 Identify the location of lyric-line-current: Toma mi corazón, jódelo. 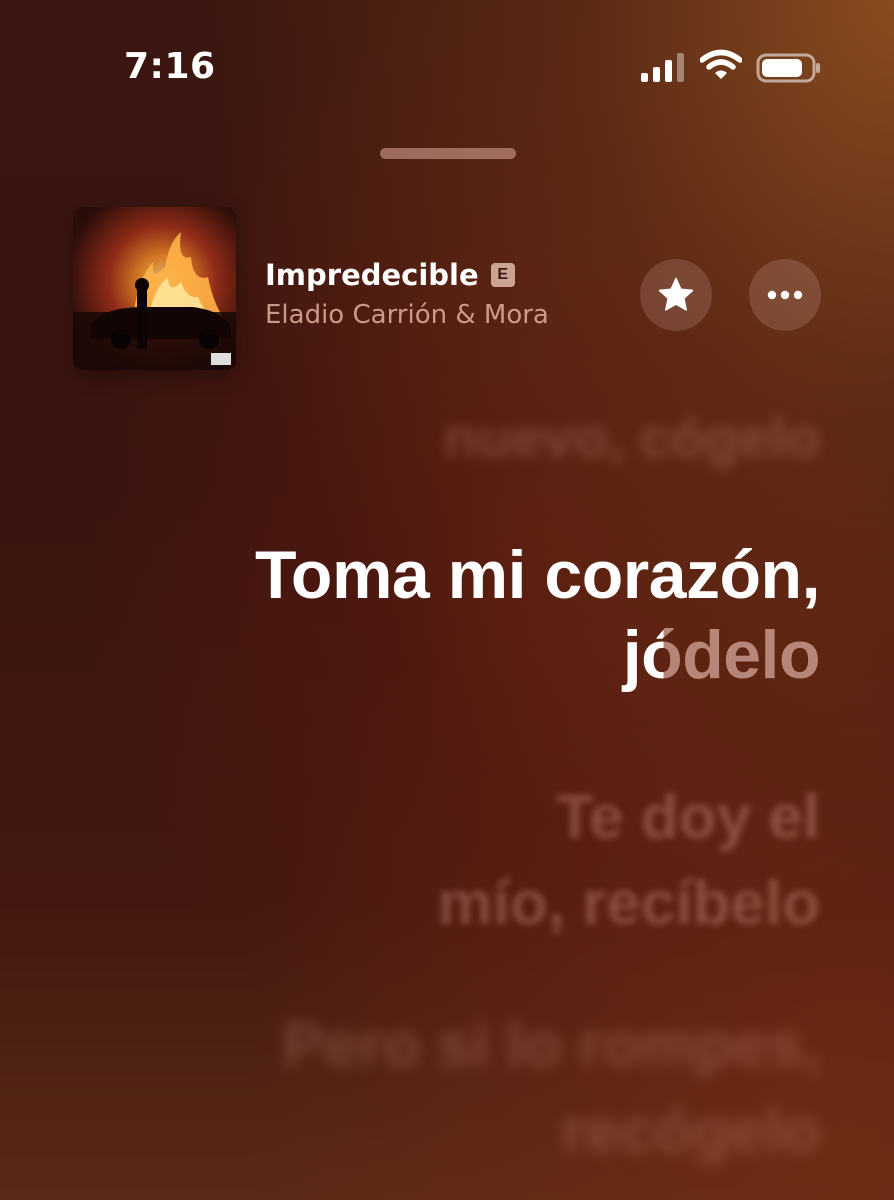
(537, 615).